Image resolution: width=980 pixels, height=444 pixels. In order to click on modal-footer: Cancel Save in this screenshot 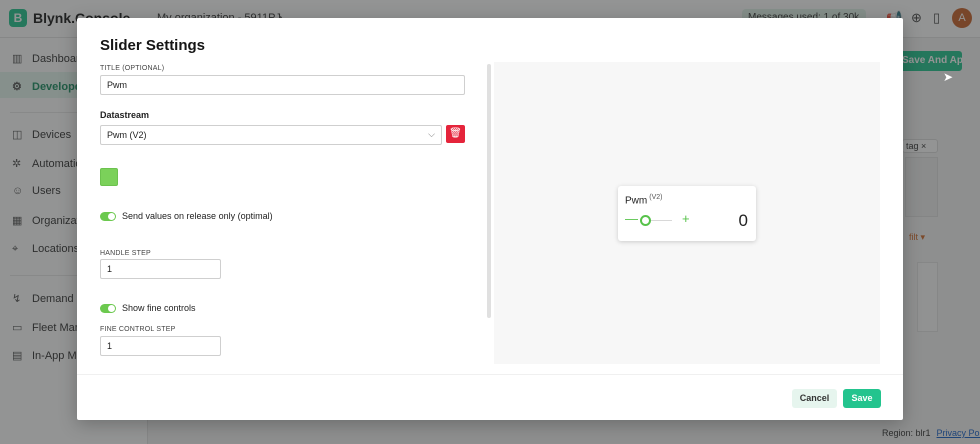, I will do `click(490, 397)`.